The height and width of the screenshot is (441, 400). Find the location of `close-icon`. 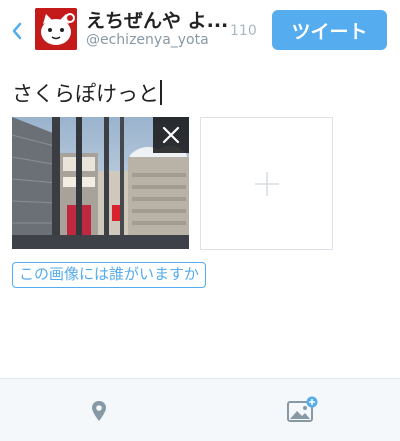

close-icon is located at coordinates (171, 135).